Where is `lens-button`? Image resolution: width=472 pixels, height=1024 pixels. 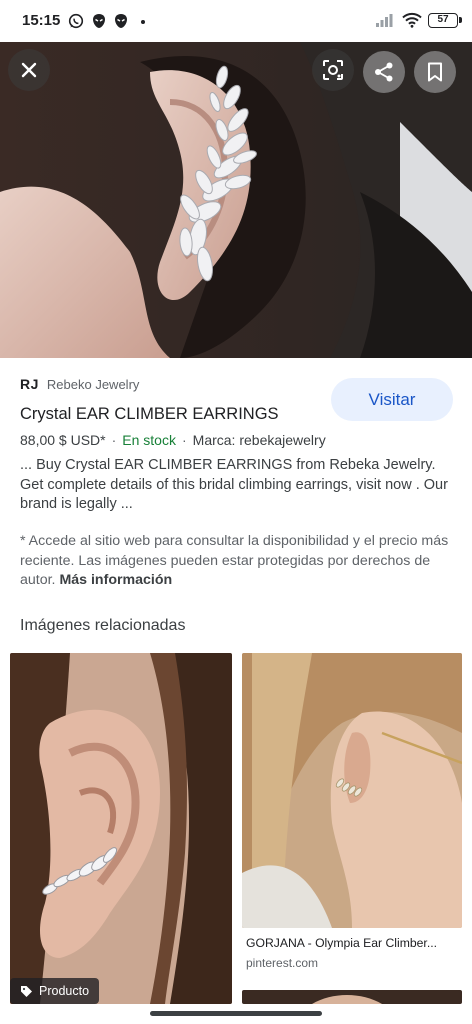
lens-button is located at coordinates (333, 70).